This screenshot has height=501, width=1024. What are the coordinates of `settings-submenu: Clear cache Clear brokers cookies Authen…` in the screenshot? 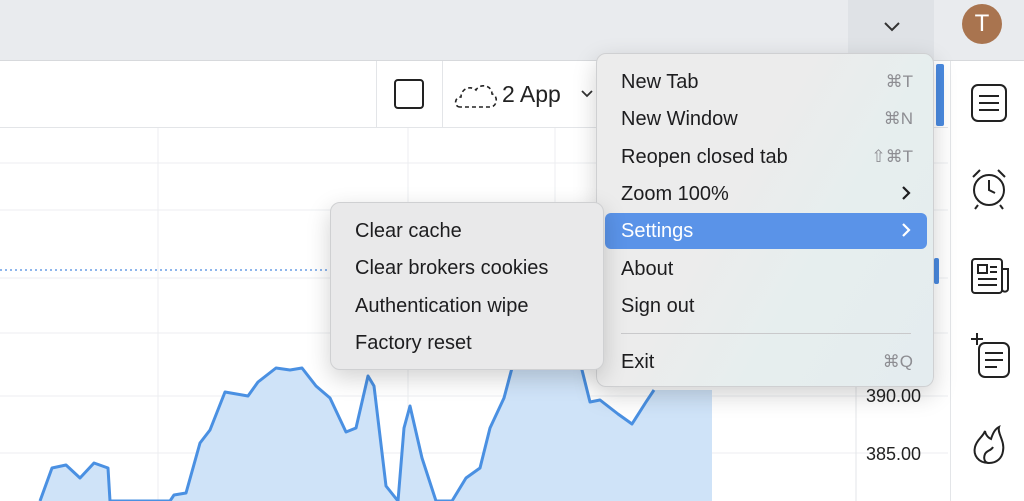 It's located at (467, 286).